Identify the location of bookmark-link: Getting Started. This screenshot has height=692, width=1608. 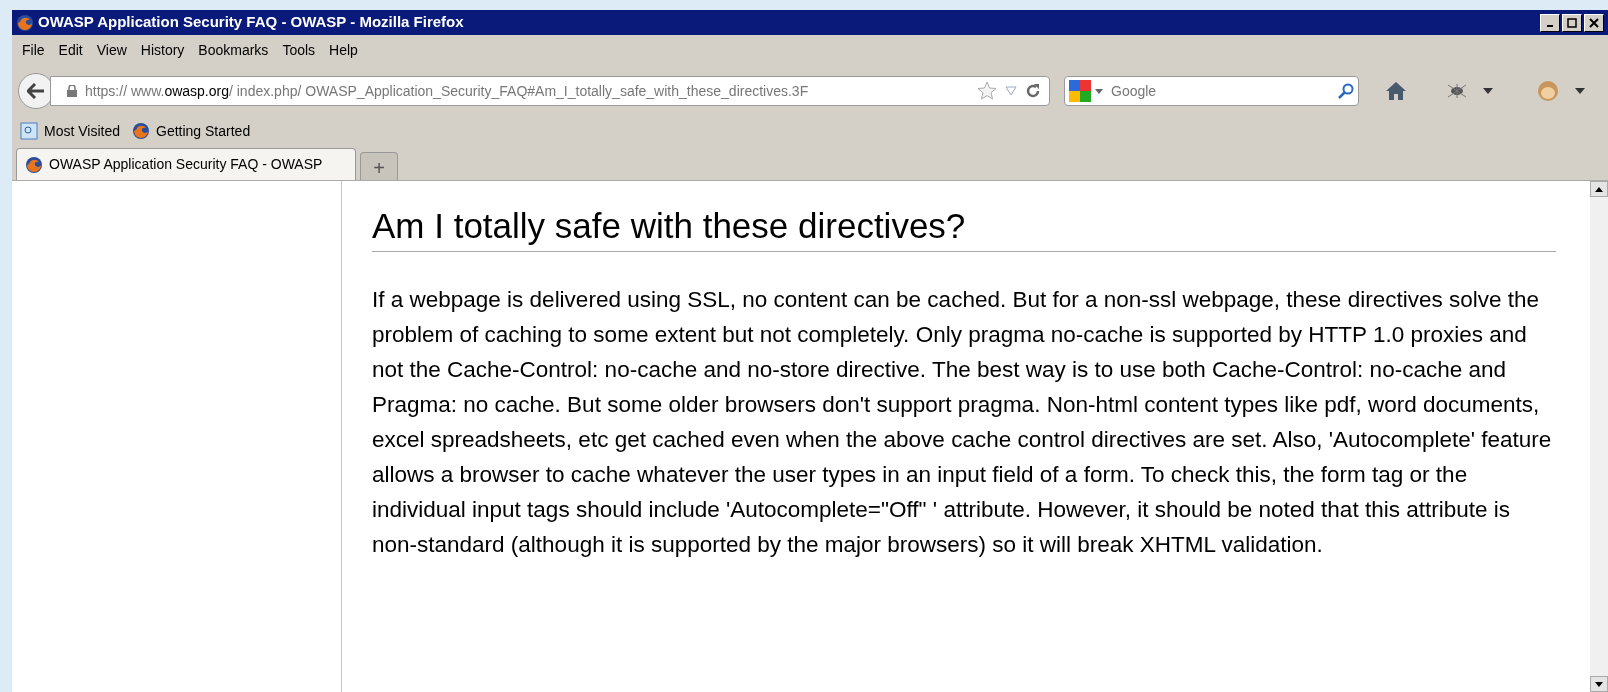
(203, 131).